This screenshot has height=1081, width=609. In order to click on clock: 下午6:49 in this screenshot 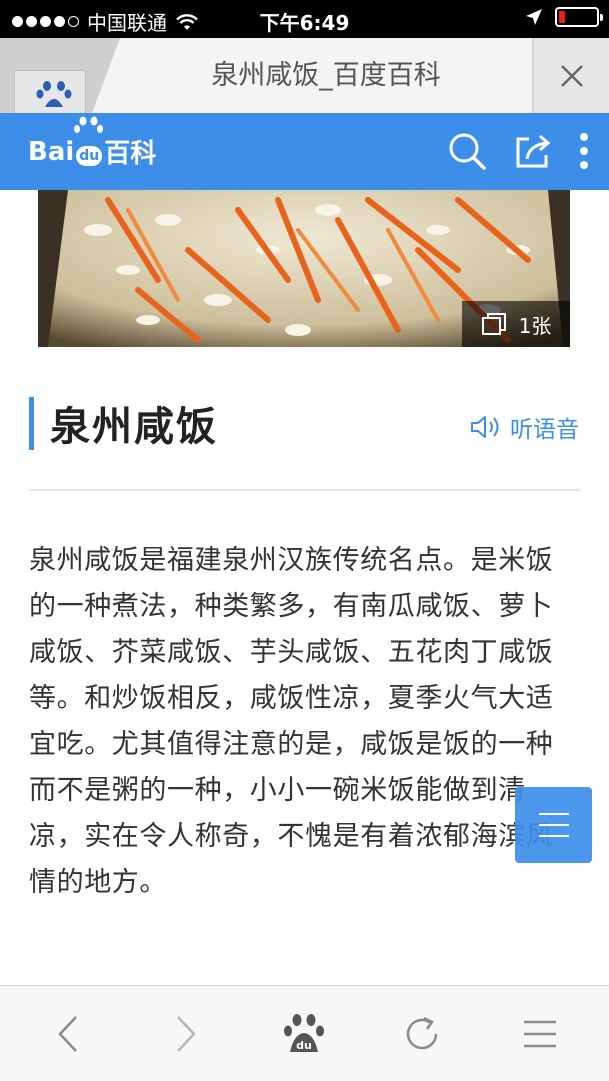, I will do `click(304, 23)`.